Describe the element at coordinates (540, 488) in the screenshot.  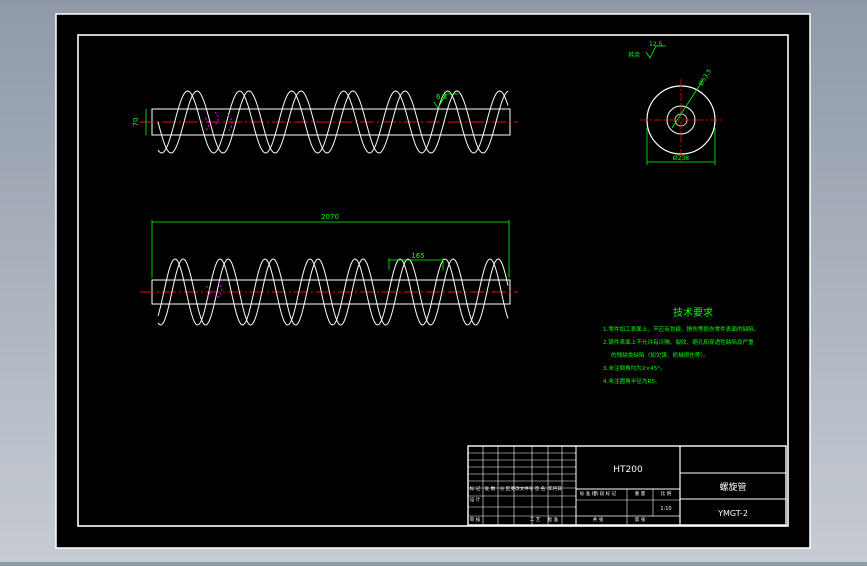
I see `title-block-small-label: 签 名` at that location.